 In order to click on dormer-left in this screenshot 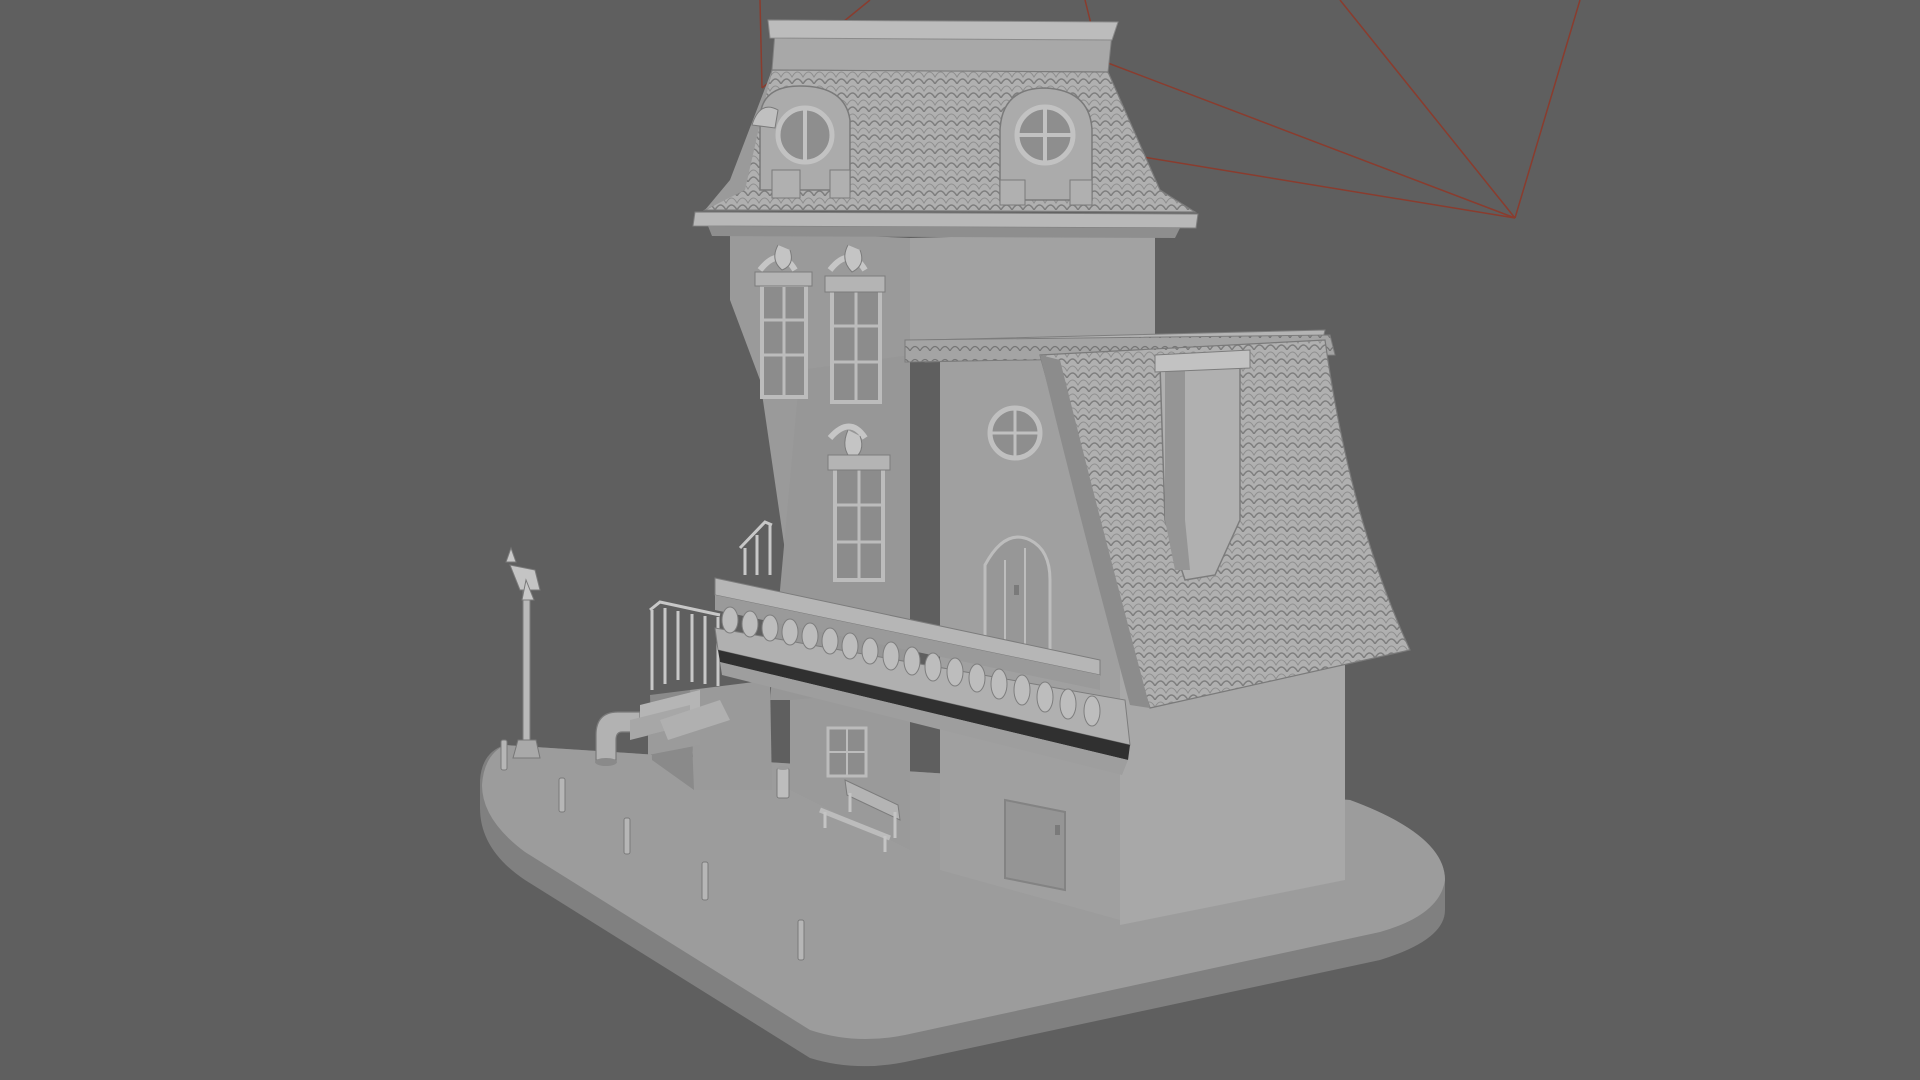, I will do `click(801, 142)`.